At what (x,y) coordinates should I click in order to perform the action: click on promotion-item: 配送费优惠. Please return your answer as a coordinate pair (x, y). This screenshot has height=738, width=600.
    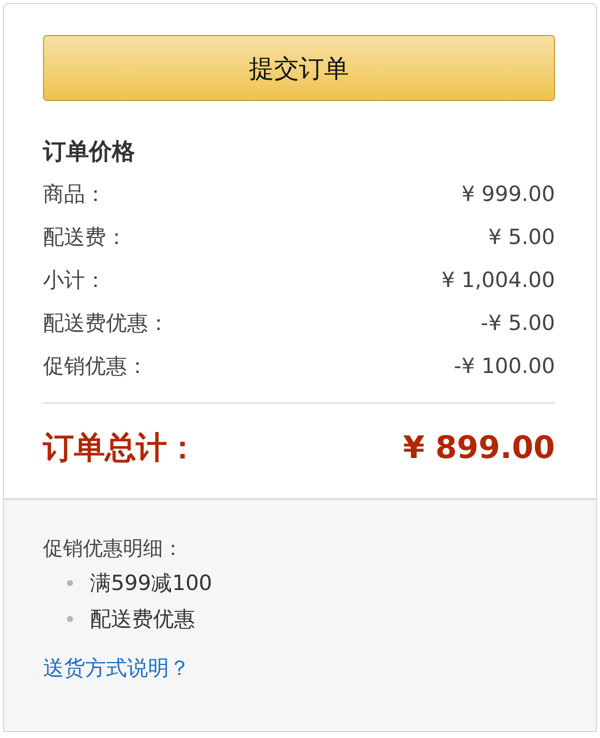
    Looking at the image, I should click on (142, 619).